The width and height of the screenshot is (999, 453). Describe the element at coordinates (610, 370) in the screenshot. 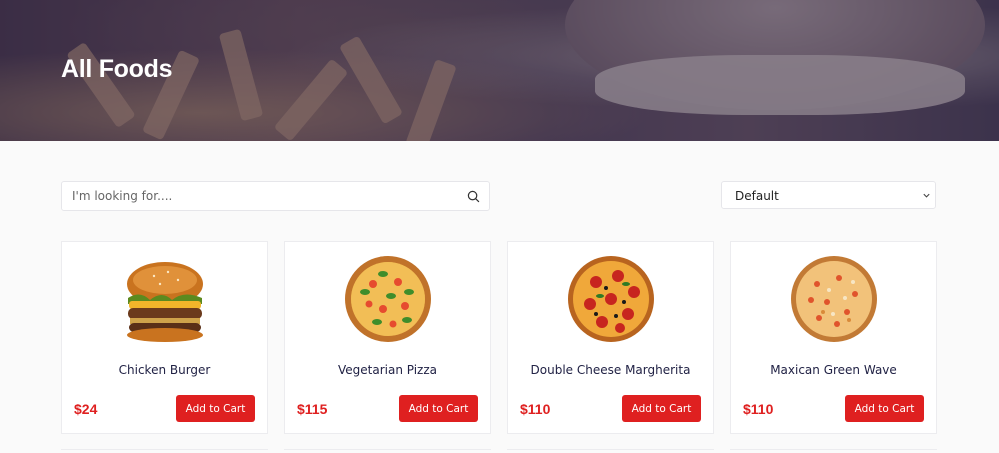

I see `product-name: Double Cheese Margherita` at that location.